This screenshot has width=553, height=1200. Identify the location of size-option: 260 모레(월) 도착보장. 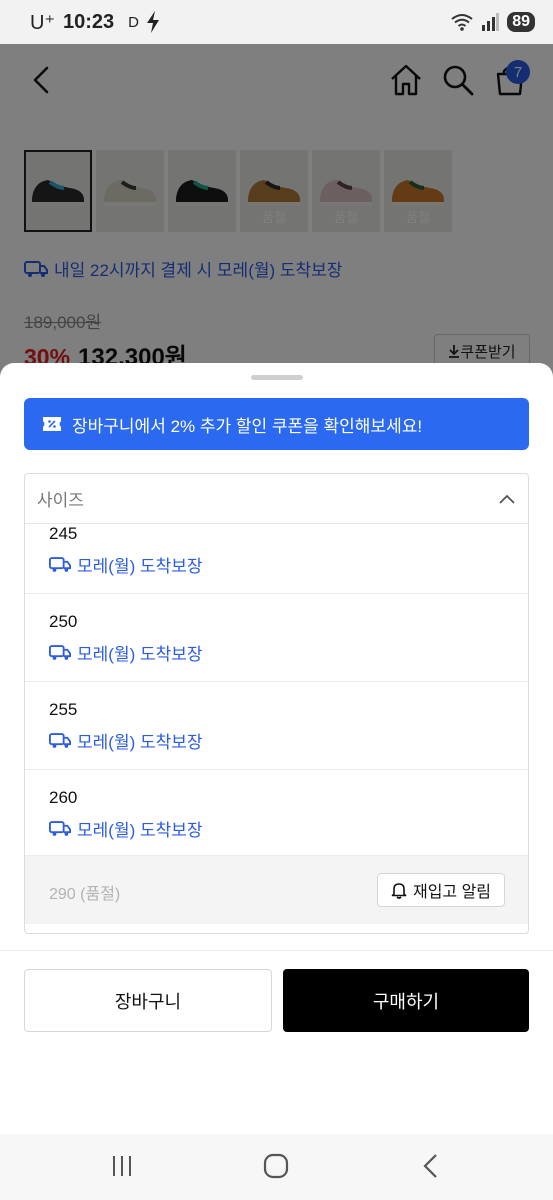
(276, 813).